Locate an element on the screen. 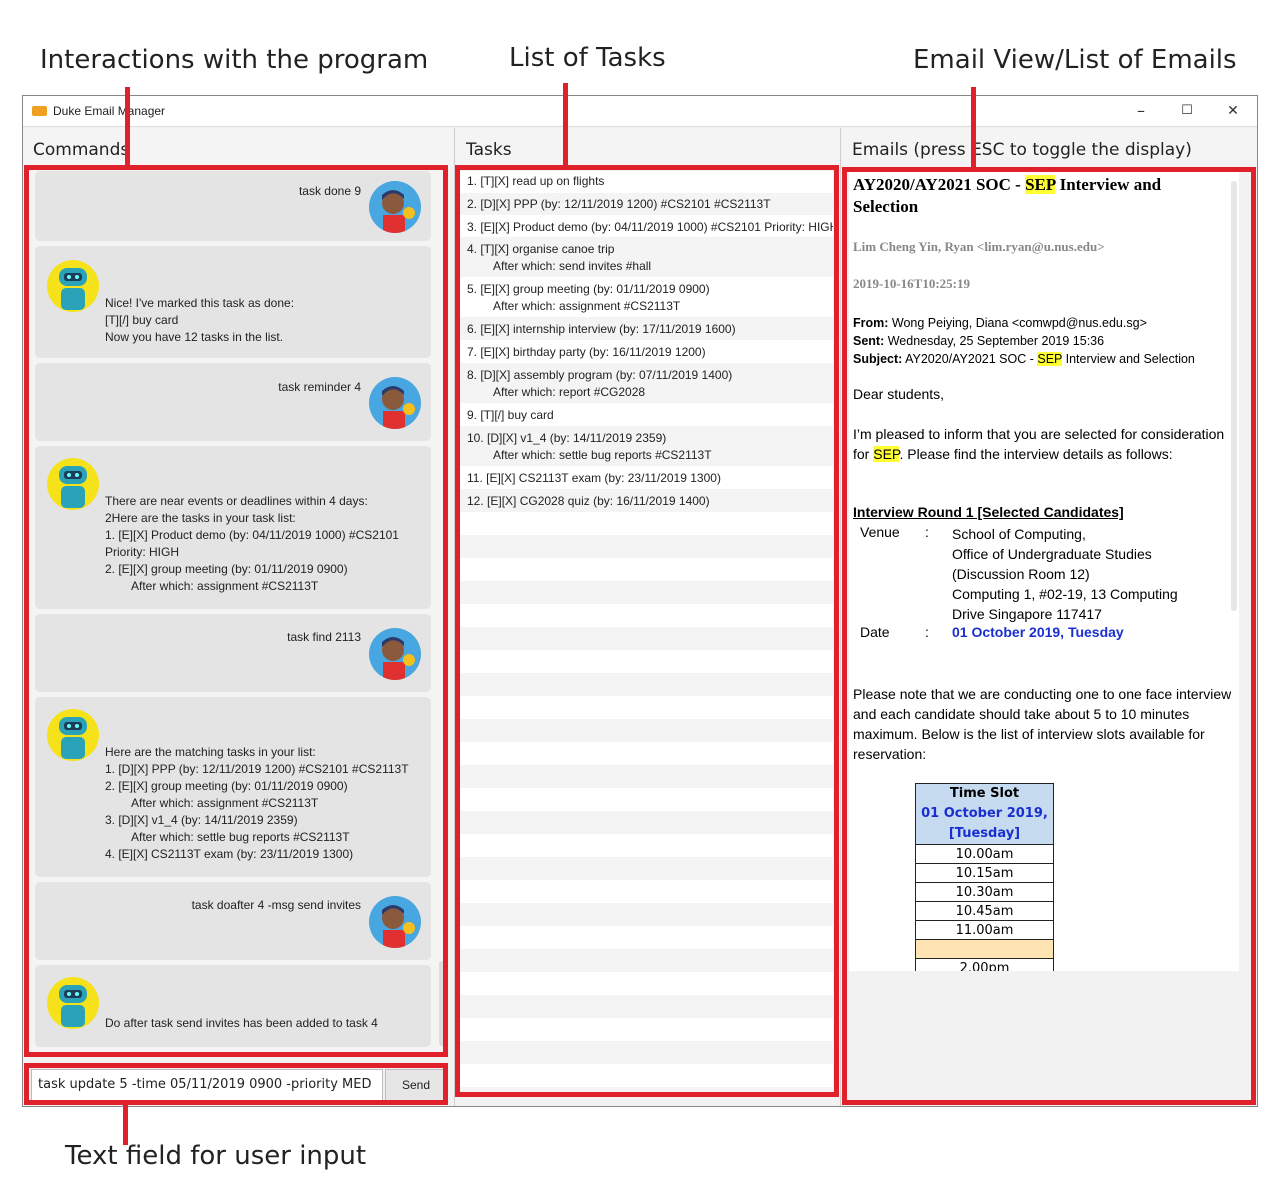  annotation-textfield: Text field for user input is located at coordinates (216, 1156).